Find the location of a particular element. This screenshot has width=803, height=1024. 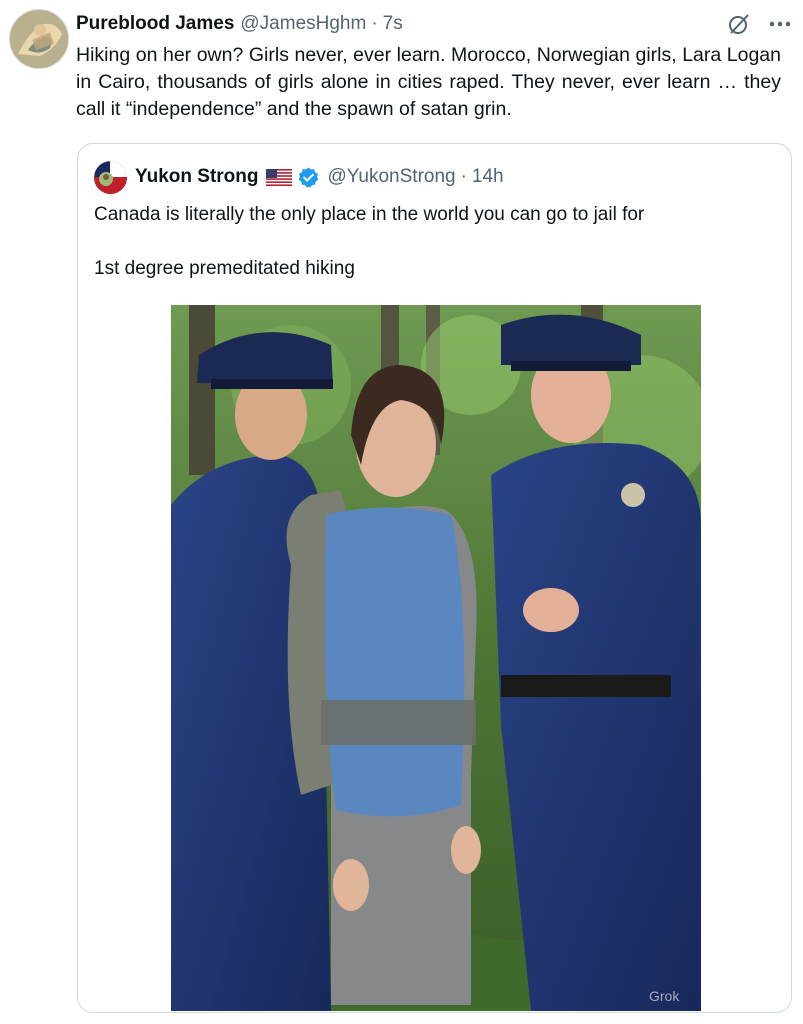

author-avatar is located at coordinates (39, 39).